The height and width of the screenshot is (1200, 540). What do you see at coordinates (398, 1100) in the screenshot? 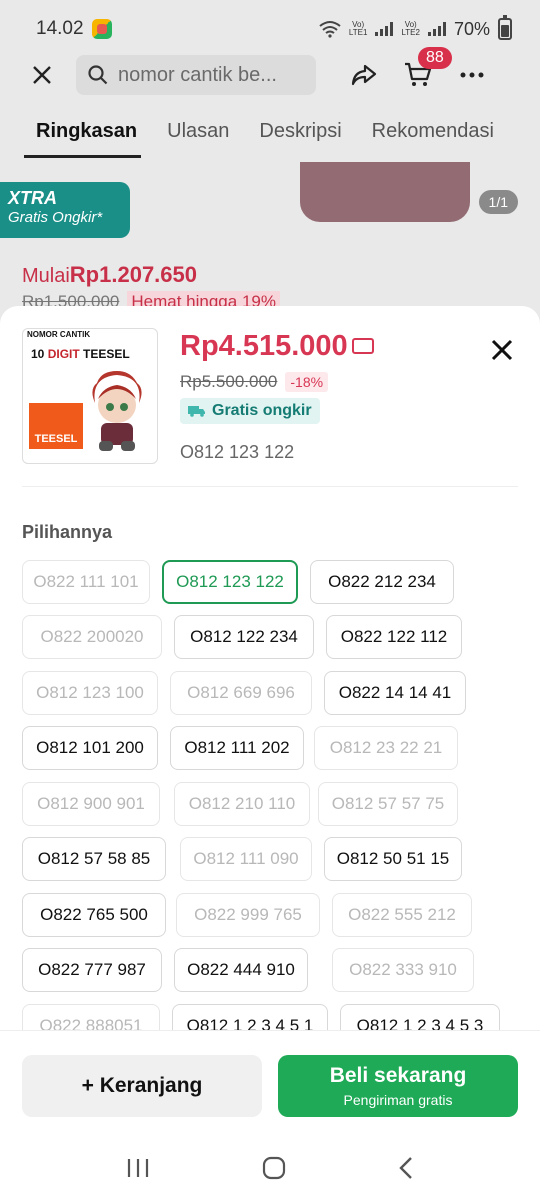
I see `buy-now-sublabel: Pengiriman gratis` at bounding box center [398, 1100].